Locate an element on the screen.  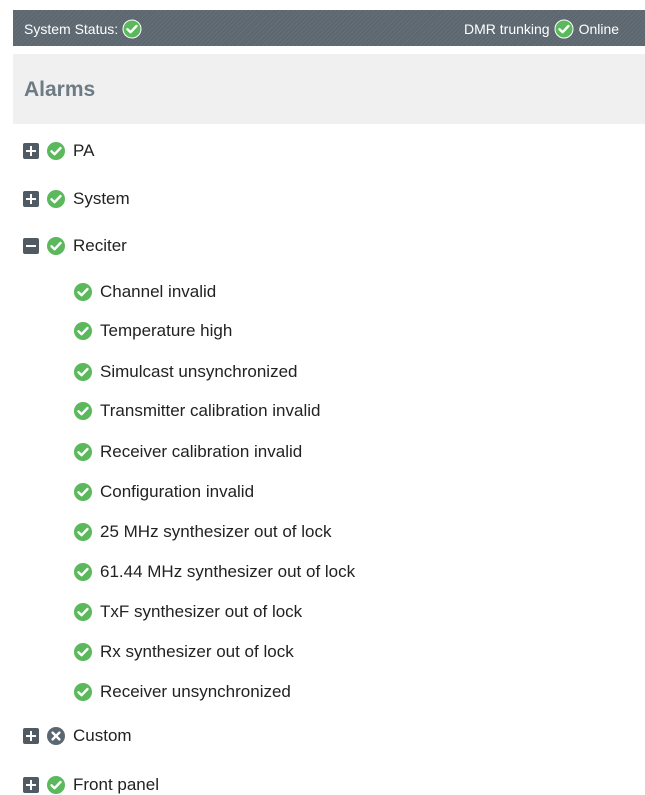
alarm-group-label: Custom is located at coordinates (102, 735).